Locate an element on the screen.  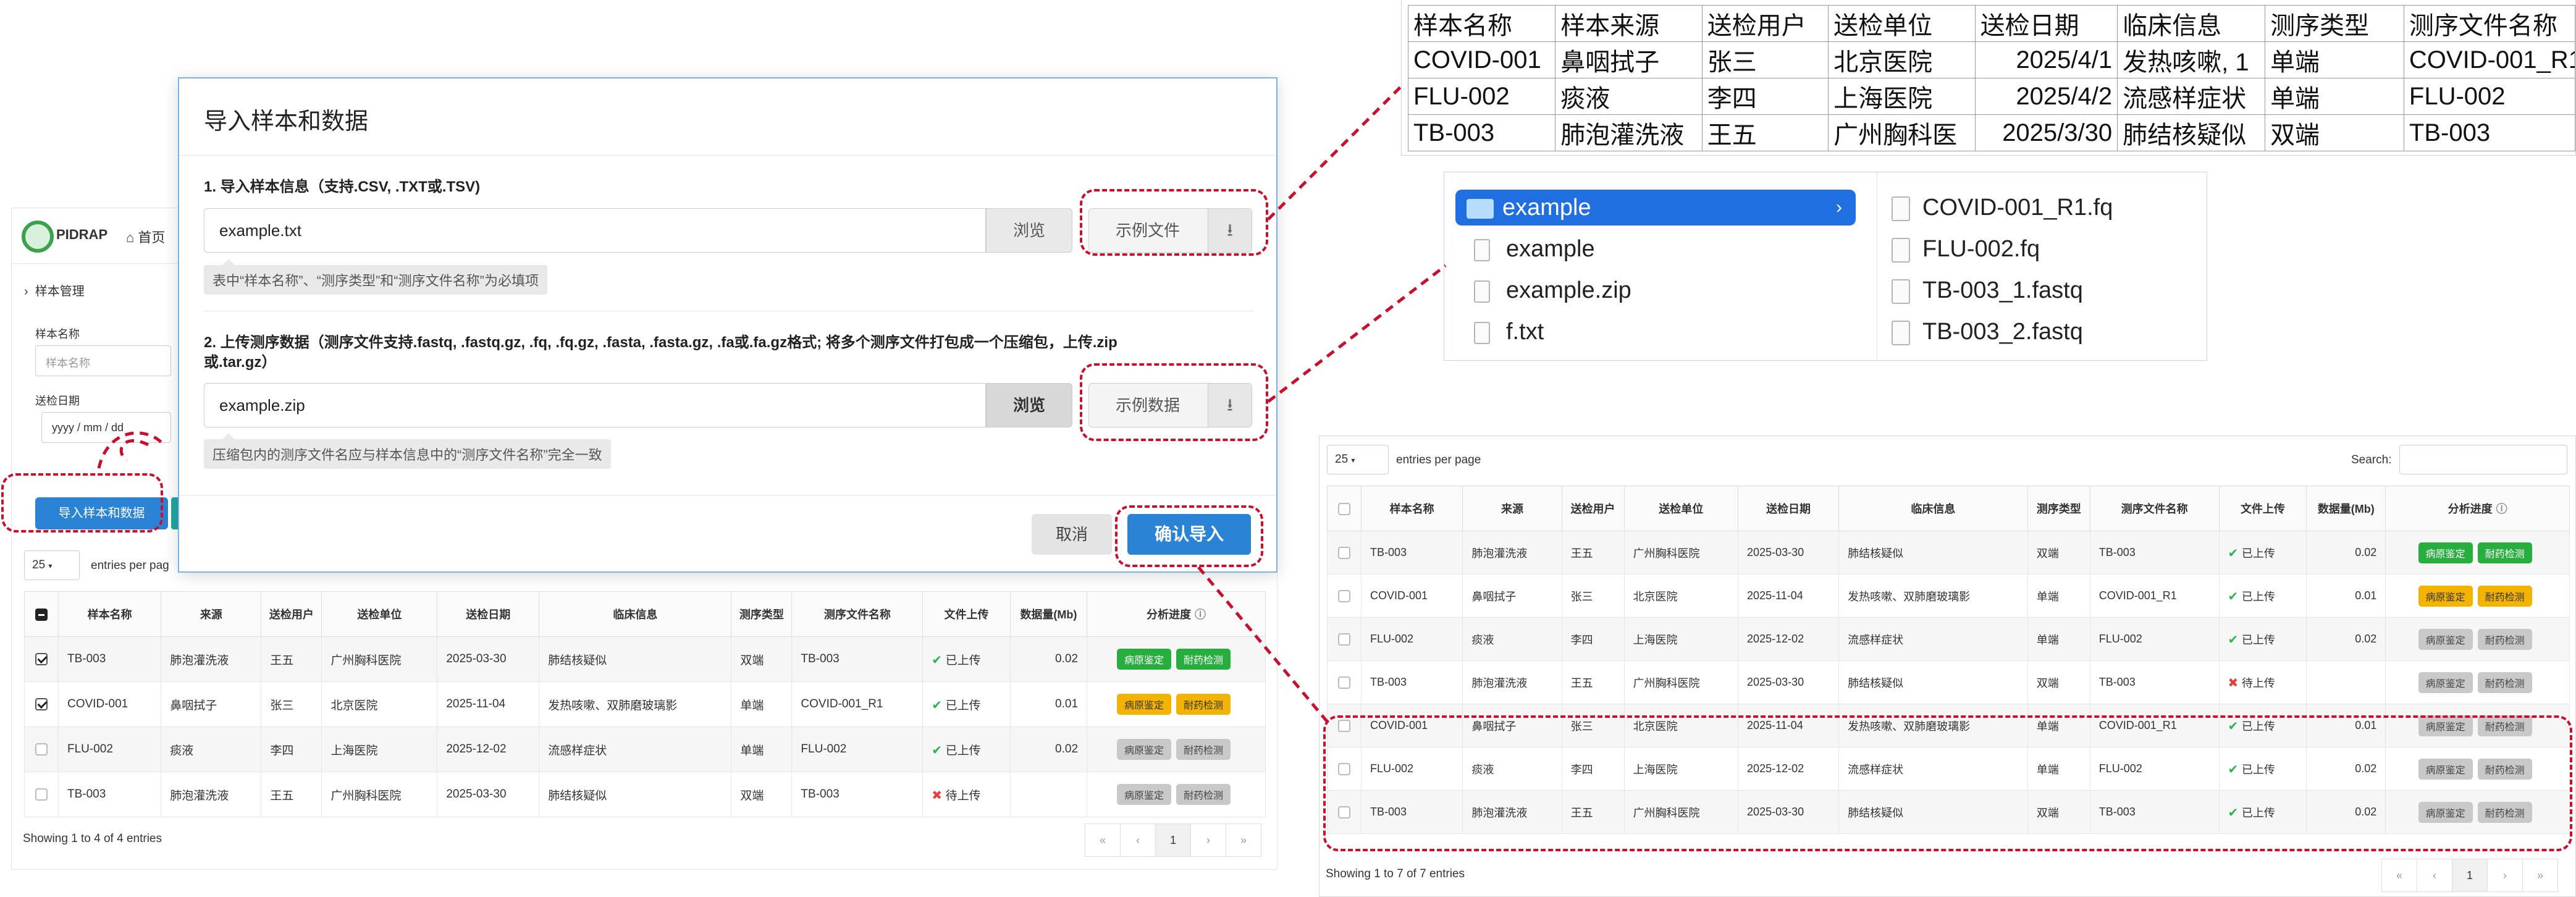
browse-button-2: 浏览 is located at coordinates (1029, 405).